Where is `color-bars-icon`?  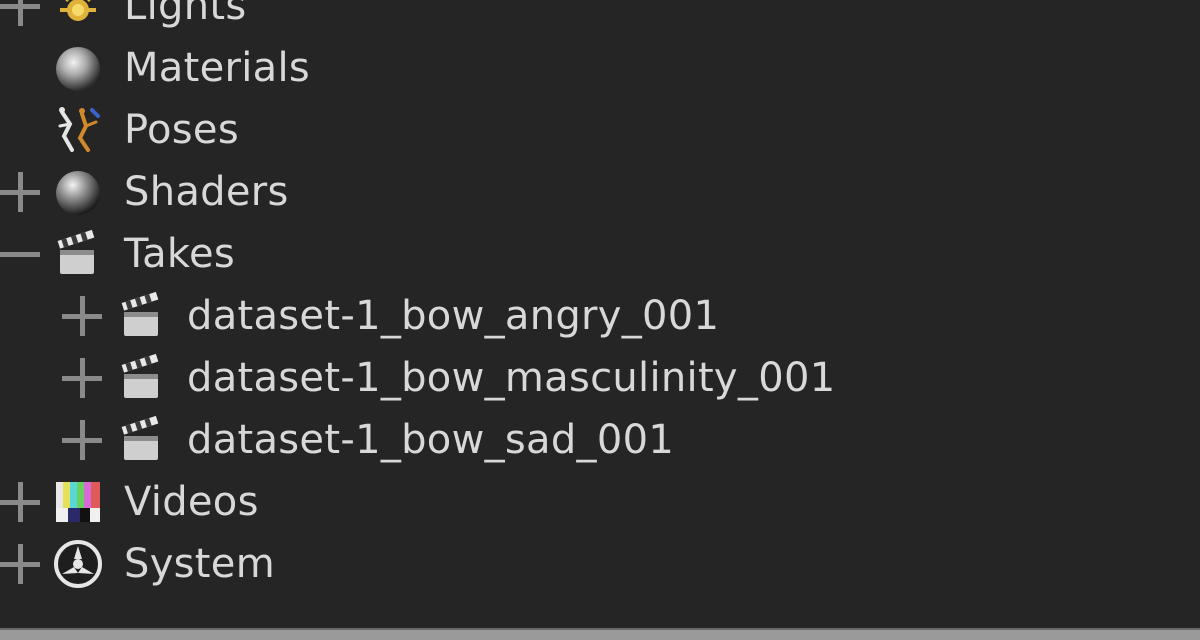 color-bars-icon is located at coordinates (78, 502).